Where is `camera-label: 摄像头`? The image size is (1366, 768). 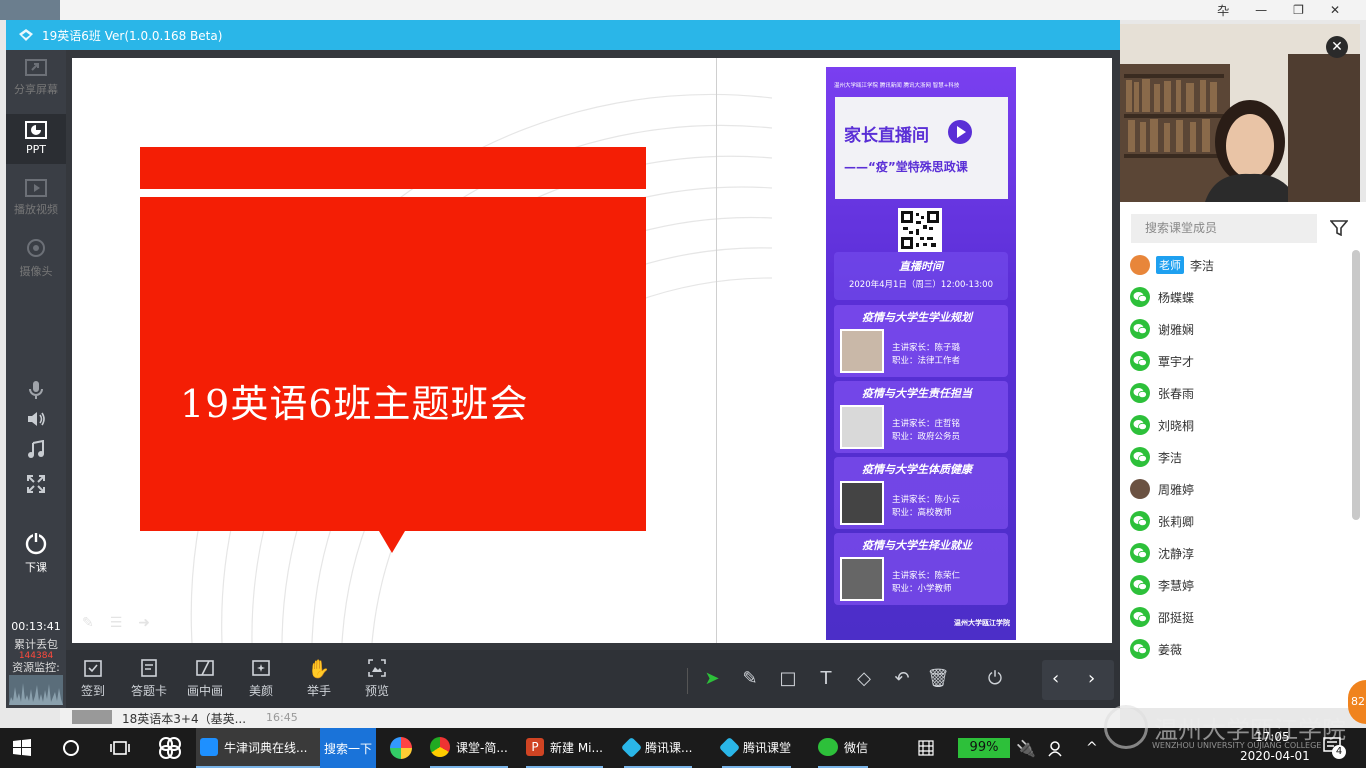 camera-label: 摄像头 is located at coordinates (36, 271).